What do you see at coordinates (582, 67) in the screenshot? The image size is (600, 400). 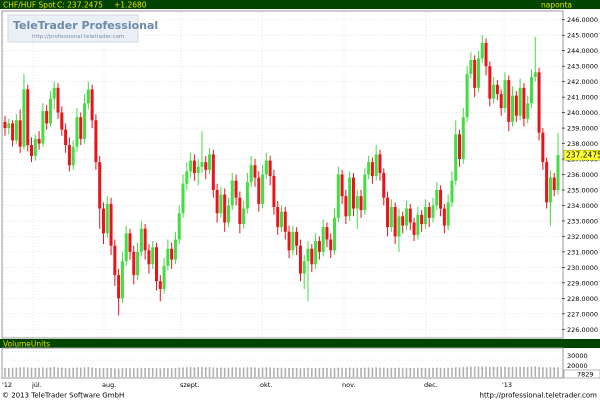 I see `price-tick-label: 243.0000` at bounding box center [582, 67].